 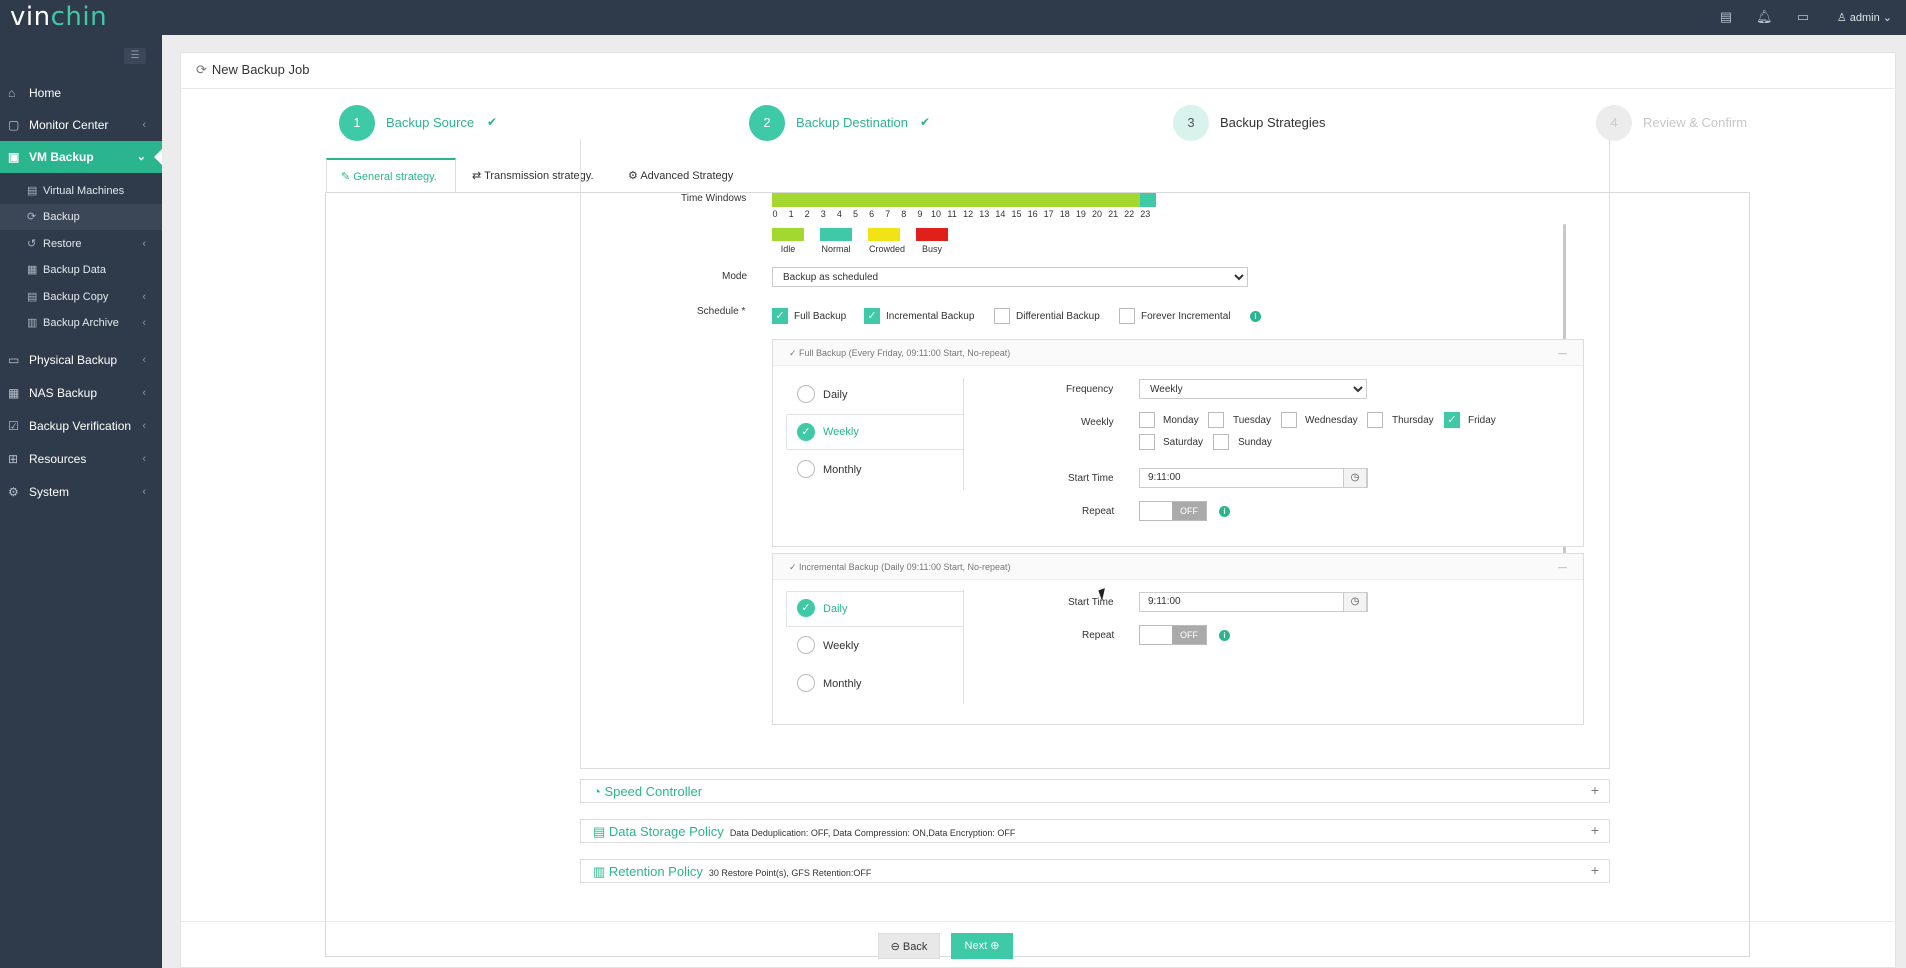 I want to click on sidebar-item-backup-verification: ☑ Backup Verification ‹, so click(x=81, y=426).